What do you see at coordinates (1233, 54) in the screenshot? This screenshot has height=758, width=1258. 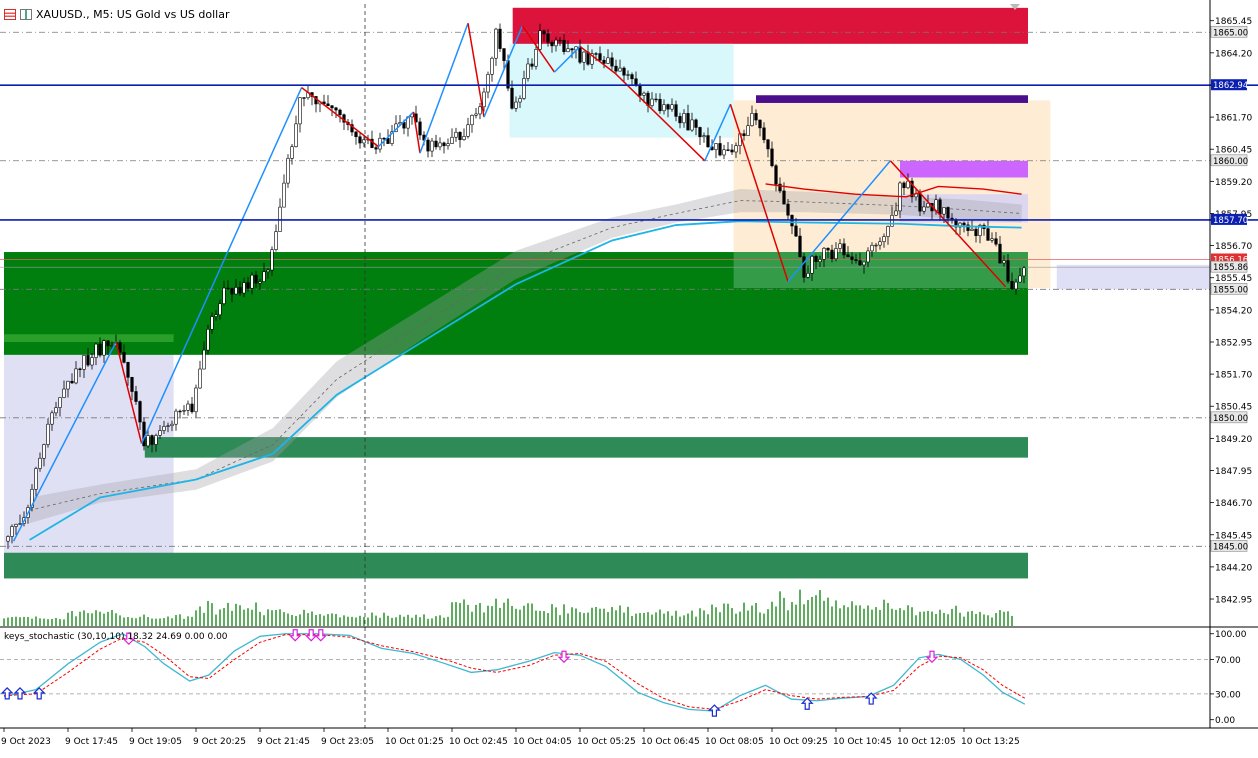 I see `price-tick-label: 1864.20` at bounding box center [1233, 54].